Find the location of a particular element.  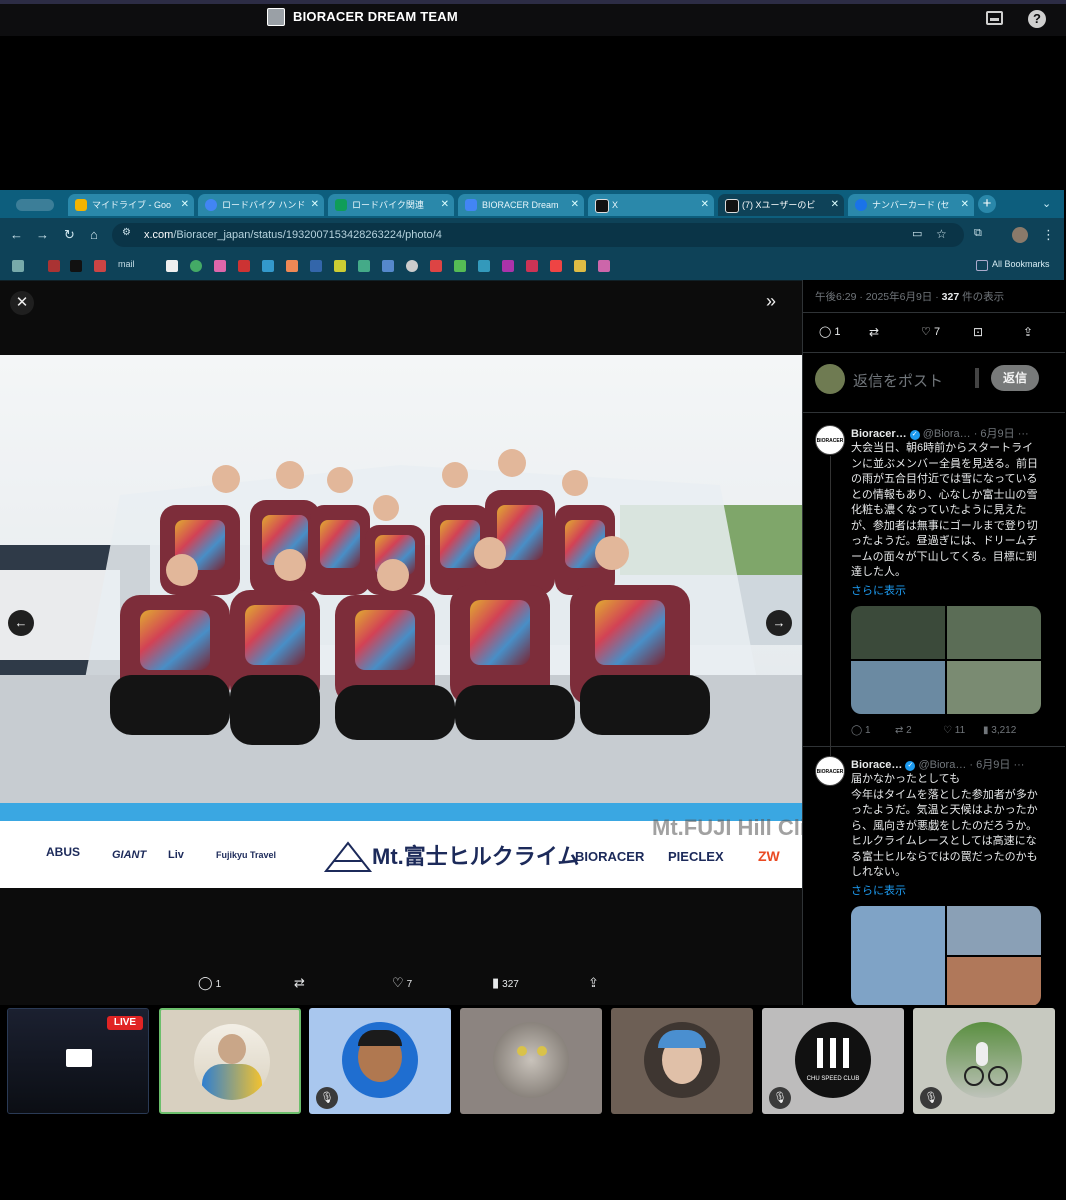

tab-search-icon: ⌄ is located at coordinates (1046, 203).